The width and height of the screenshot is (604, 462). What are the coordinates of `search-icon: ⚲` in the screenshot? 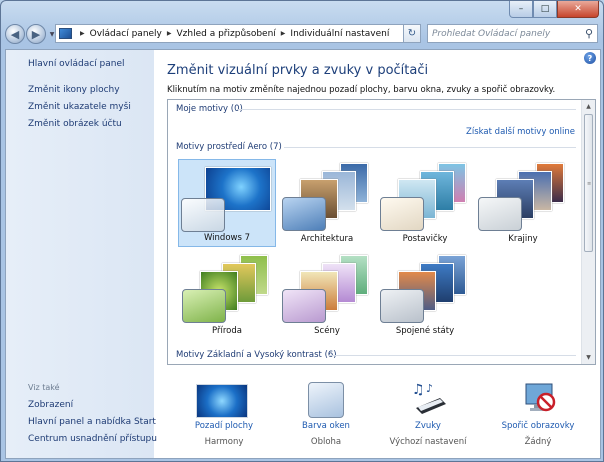 It's located at (589, 33).